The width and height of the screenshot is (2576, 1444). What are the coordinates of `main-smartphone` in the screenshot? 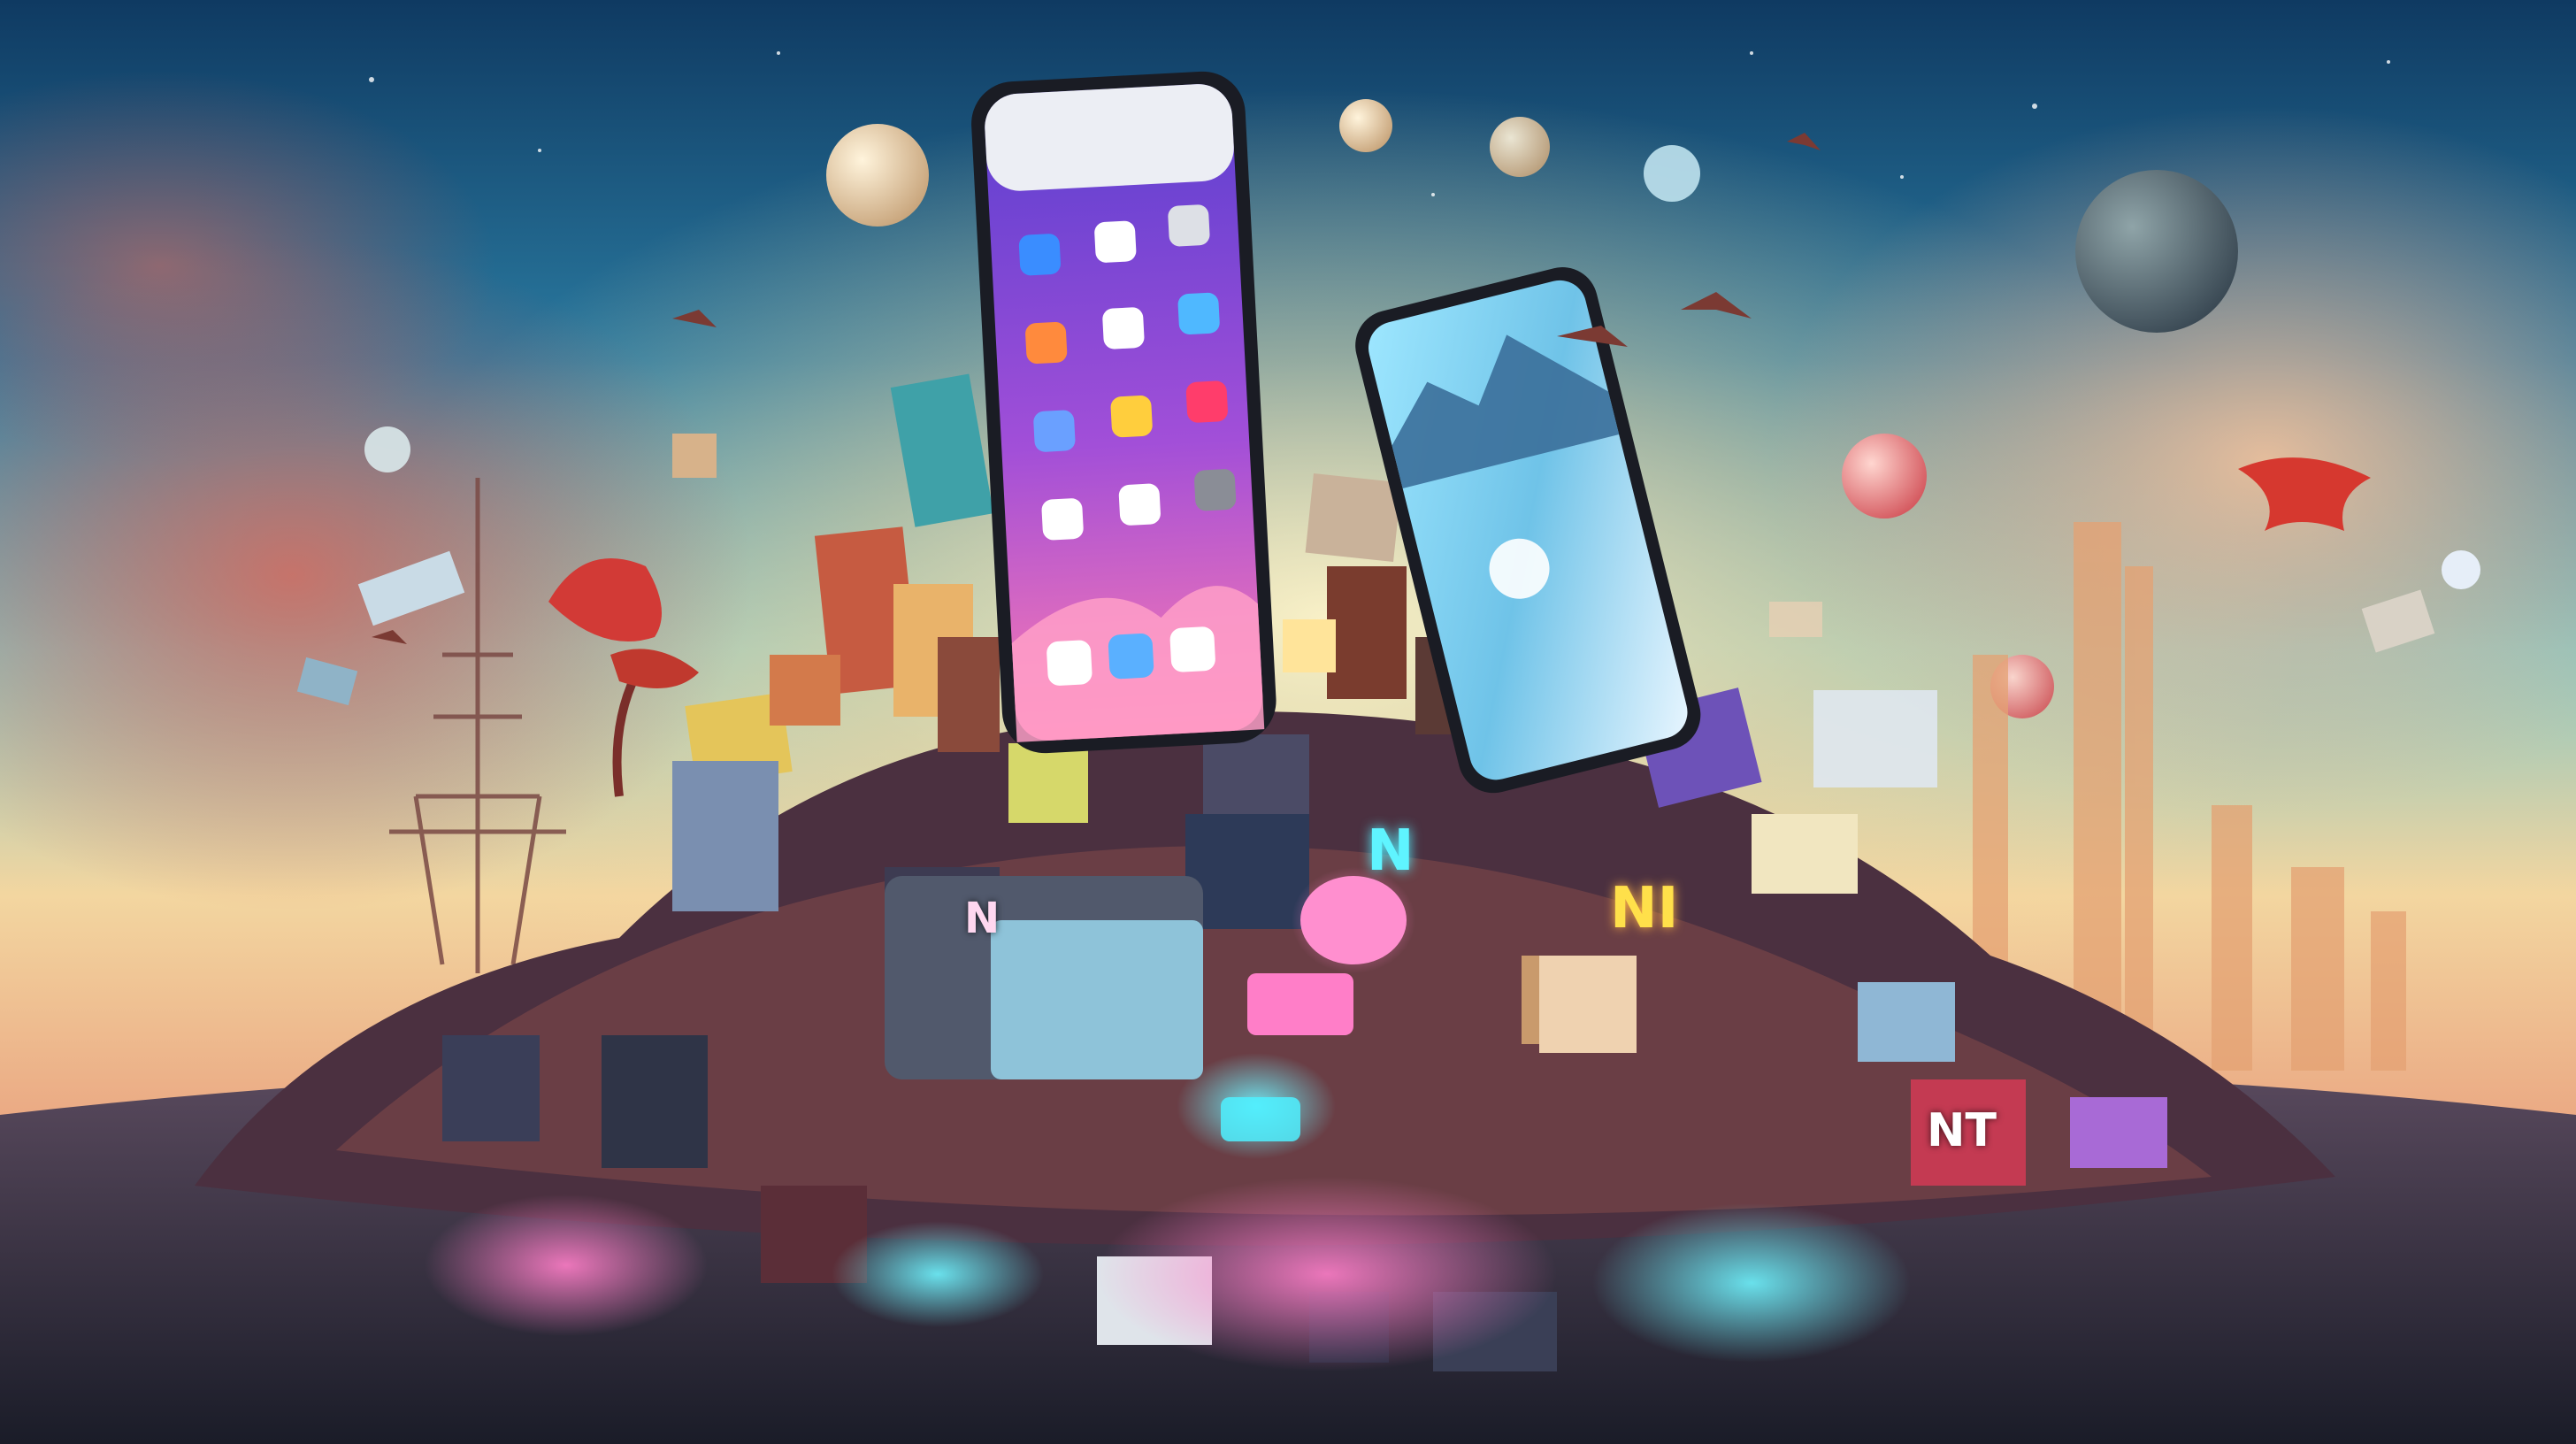 It's located at (1123, 412).